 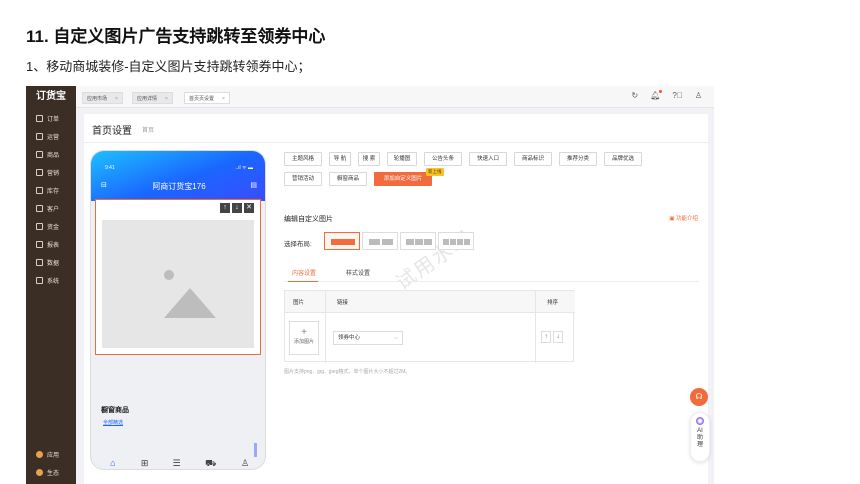 I want to click on col-image: 图片, so click(x=299, y=303).